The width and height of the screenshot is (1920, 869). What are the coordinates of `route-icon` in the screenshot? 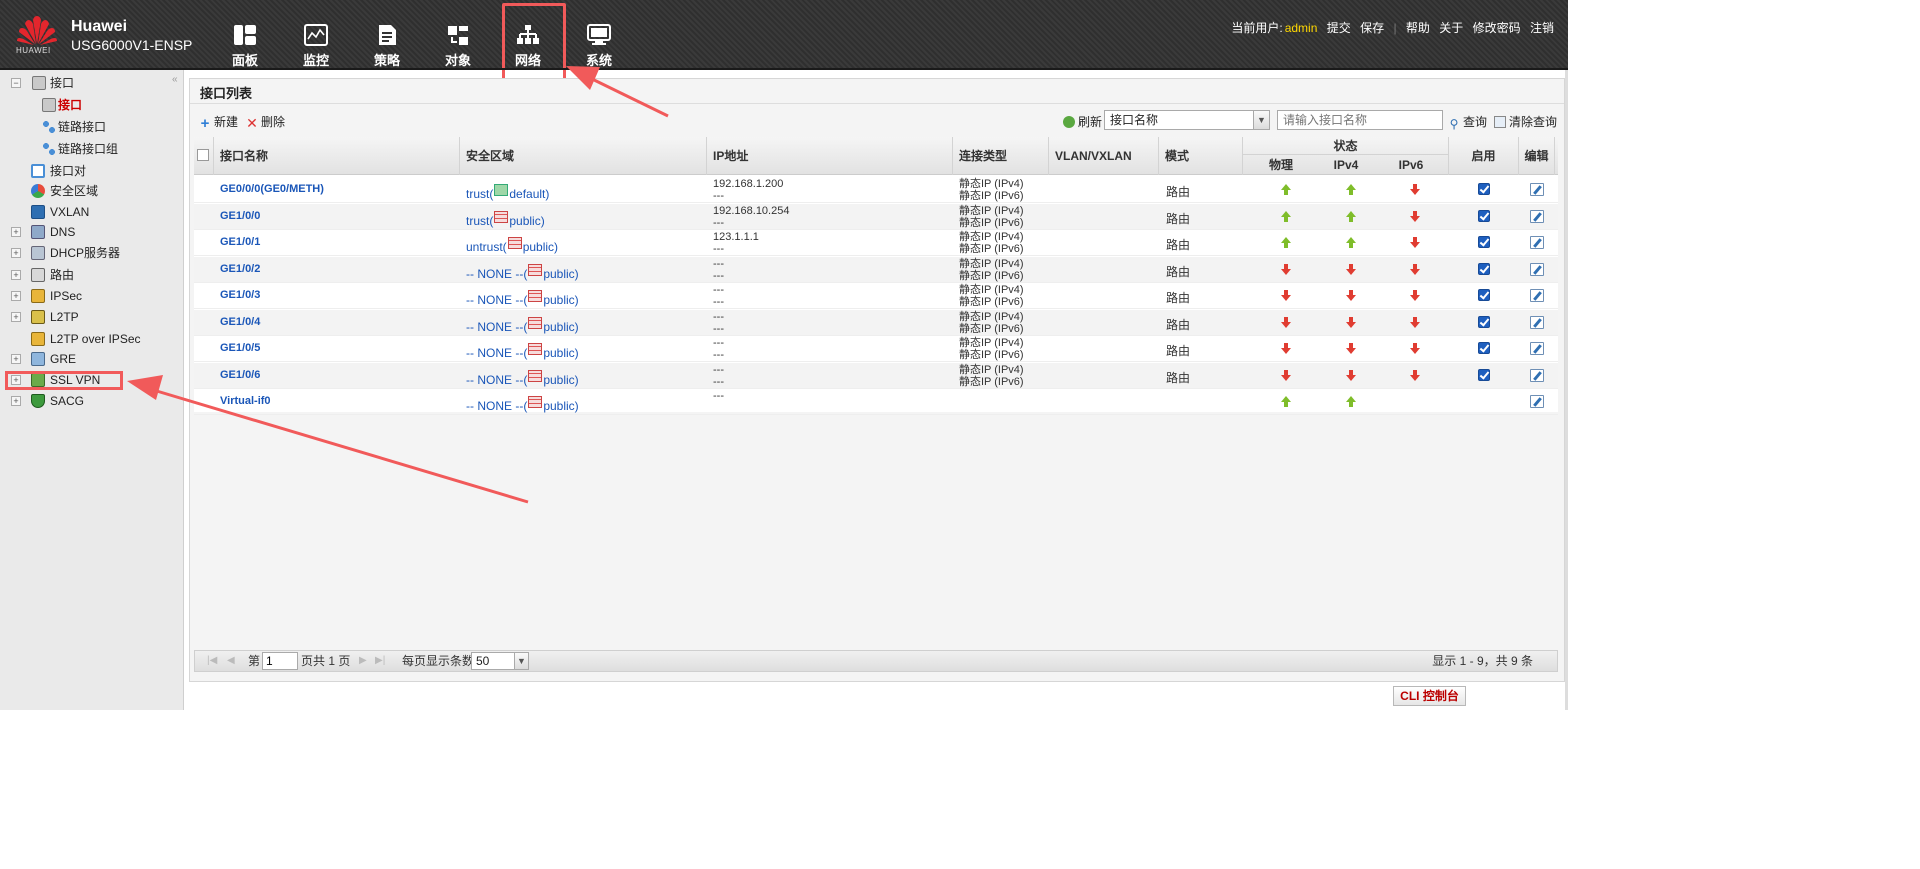 It's located at (38, 275).